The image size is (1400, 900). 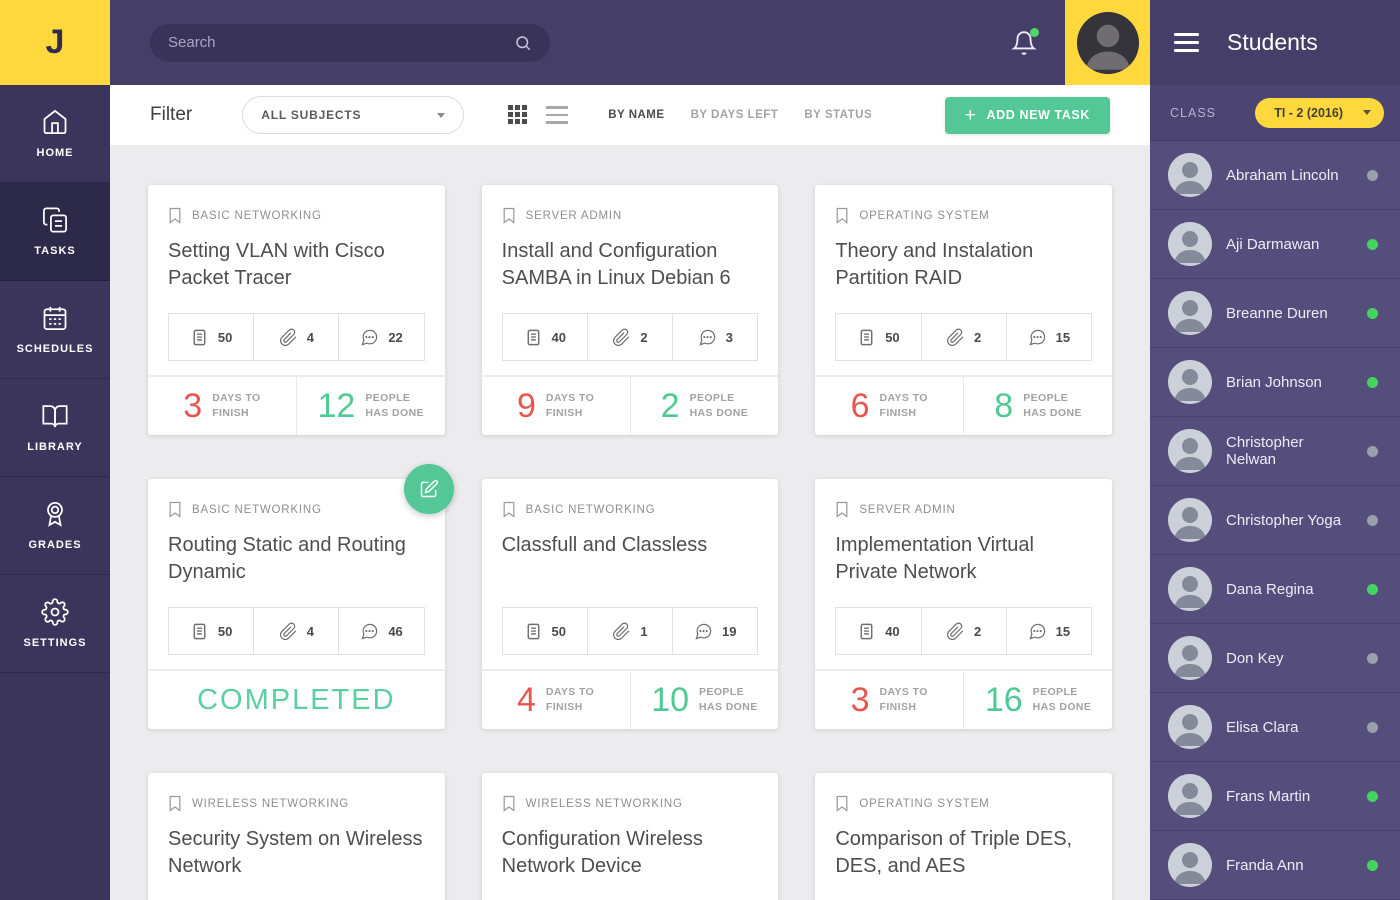 I want to click on task-category-label: WIRELESS NETWORKING, so click(x=271, y=803).